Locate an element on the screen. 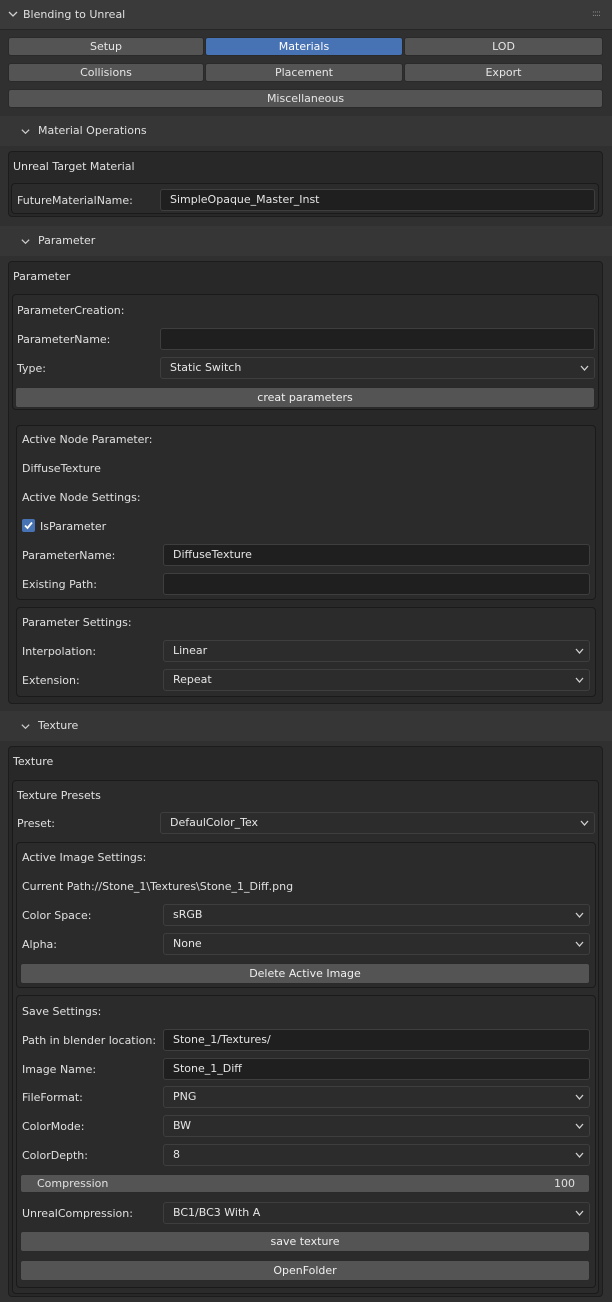 The width and height of the screenshot is (612, 1302). alpha-dropdown: None is located at coordinates (376, 944).